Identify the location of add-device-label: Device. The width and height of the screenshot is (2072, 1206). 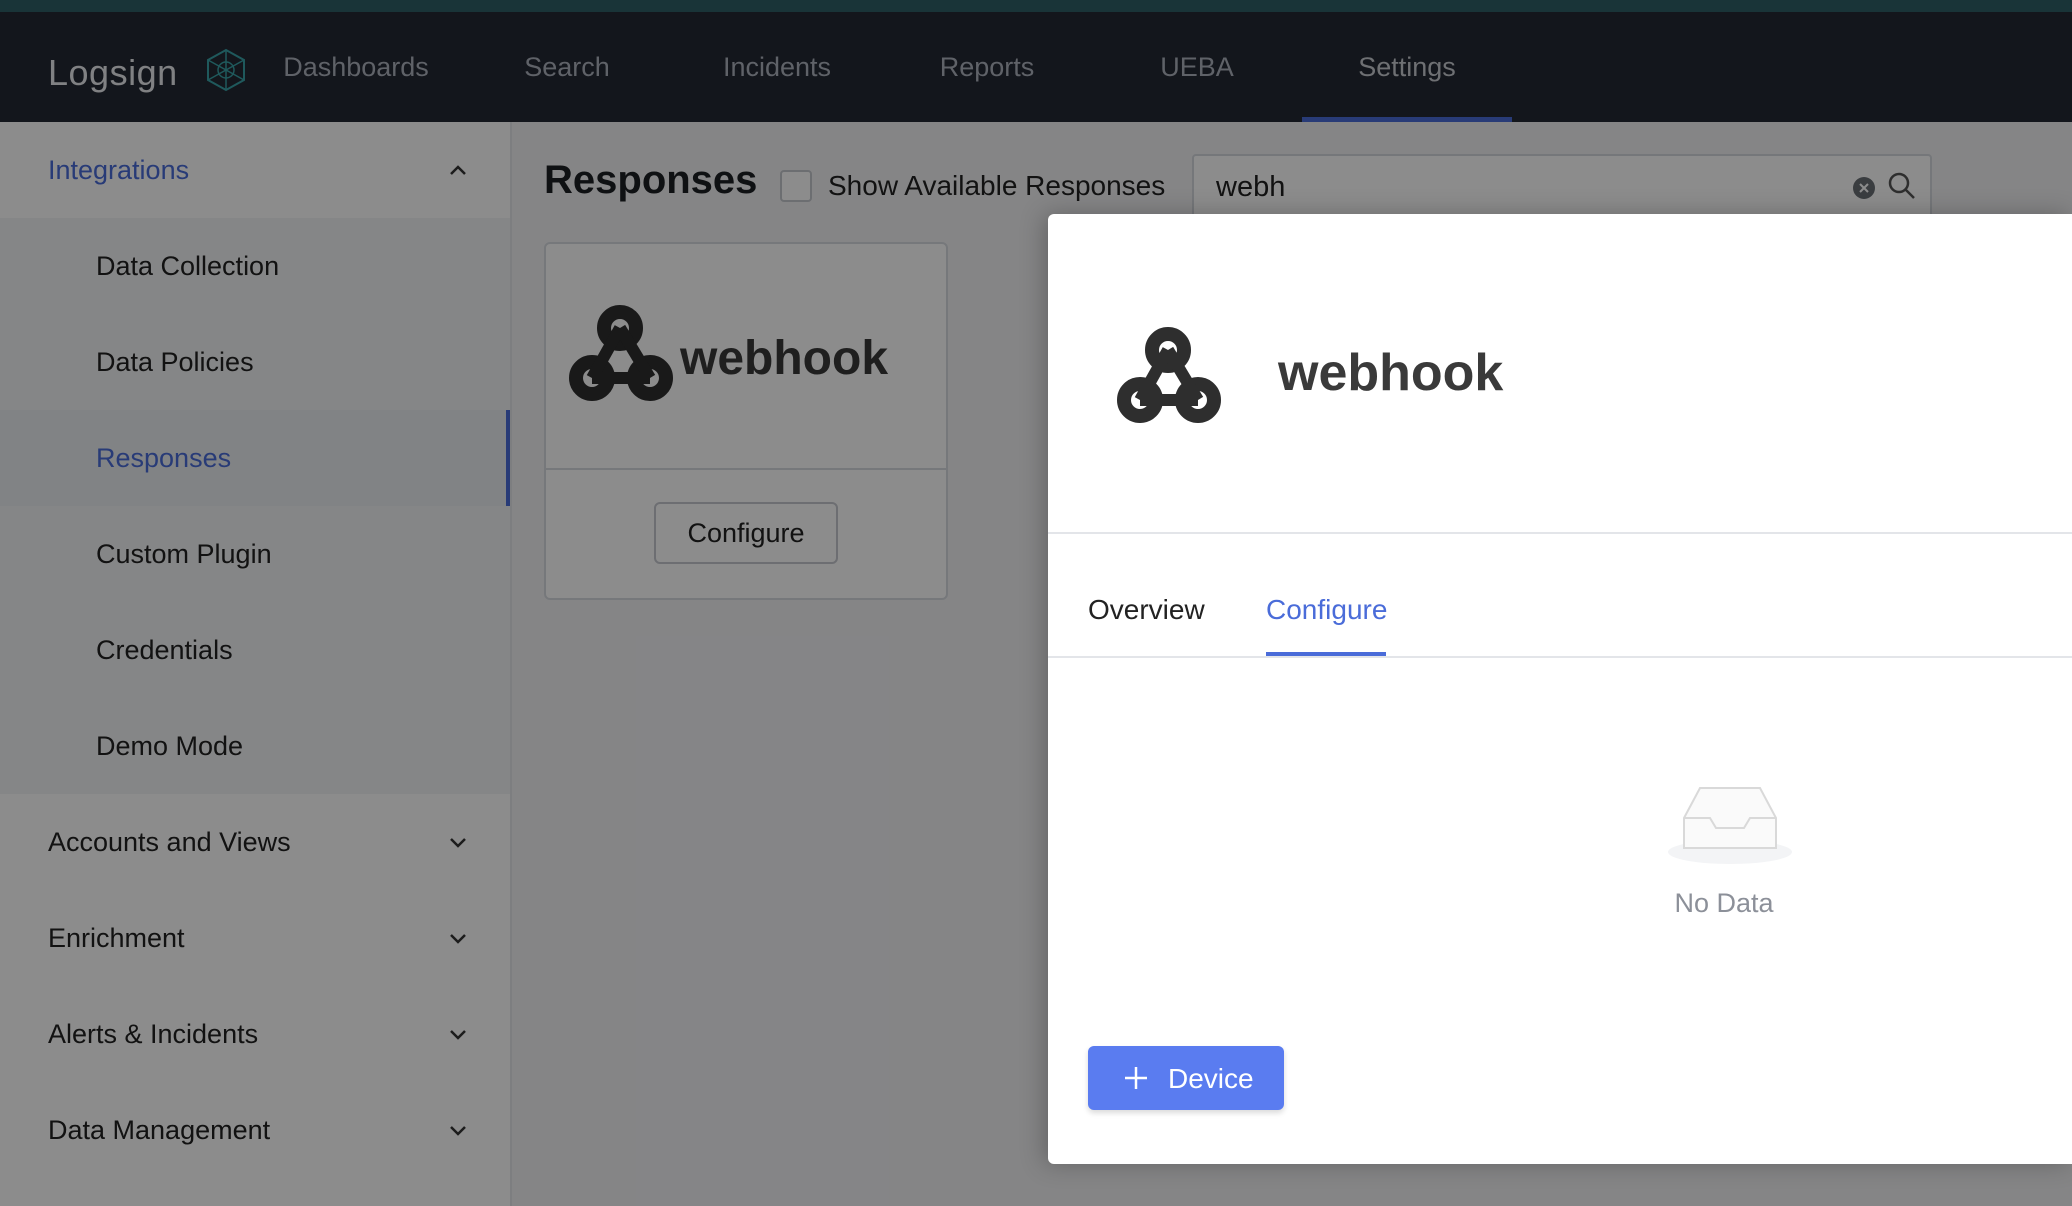
(1211, 1078).